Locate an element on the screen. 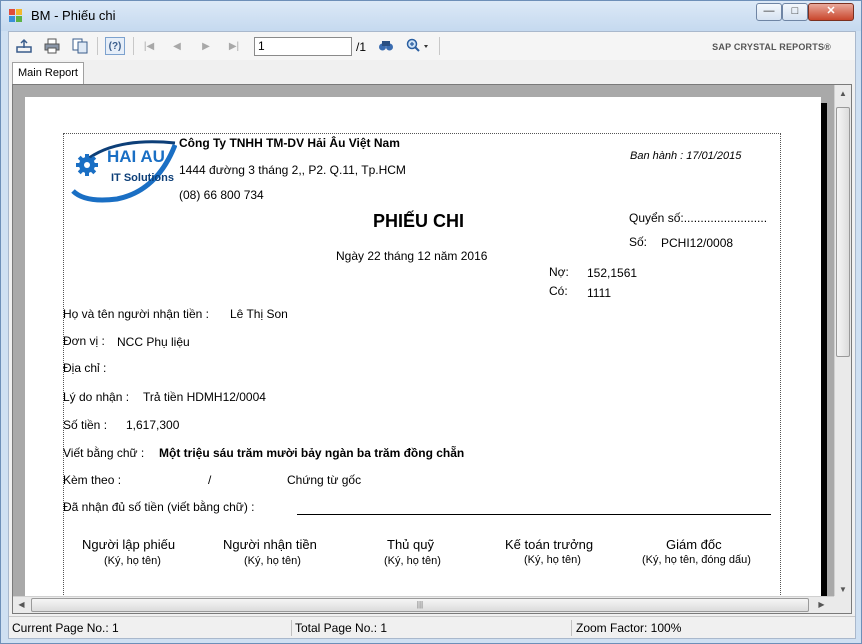 This screenshot has height=644, width=862. find-icon is located at coordinates (386, 46).